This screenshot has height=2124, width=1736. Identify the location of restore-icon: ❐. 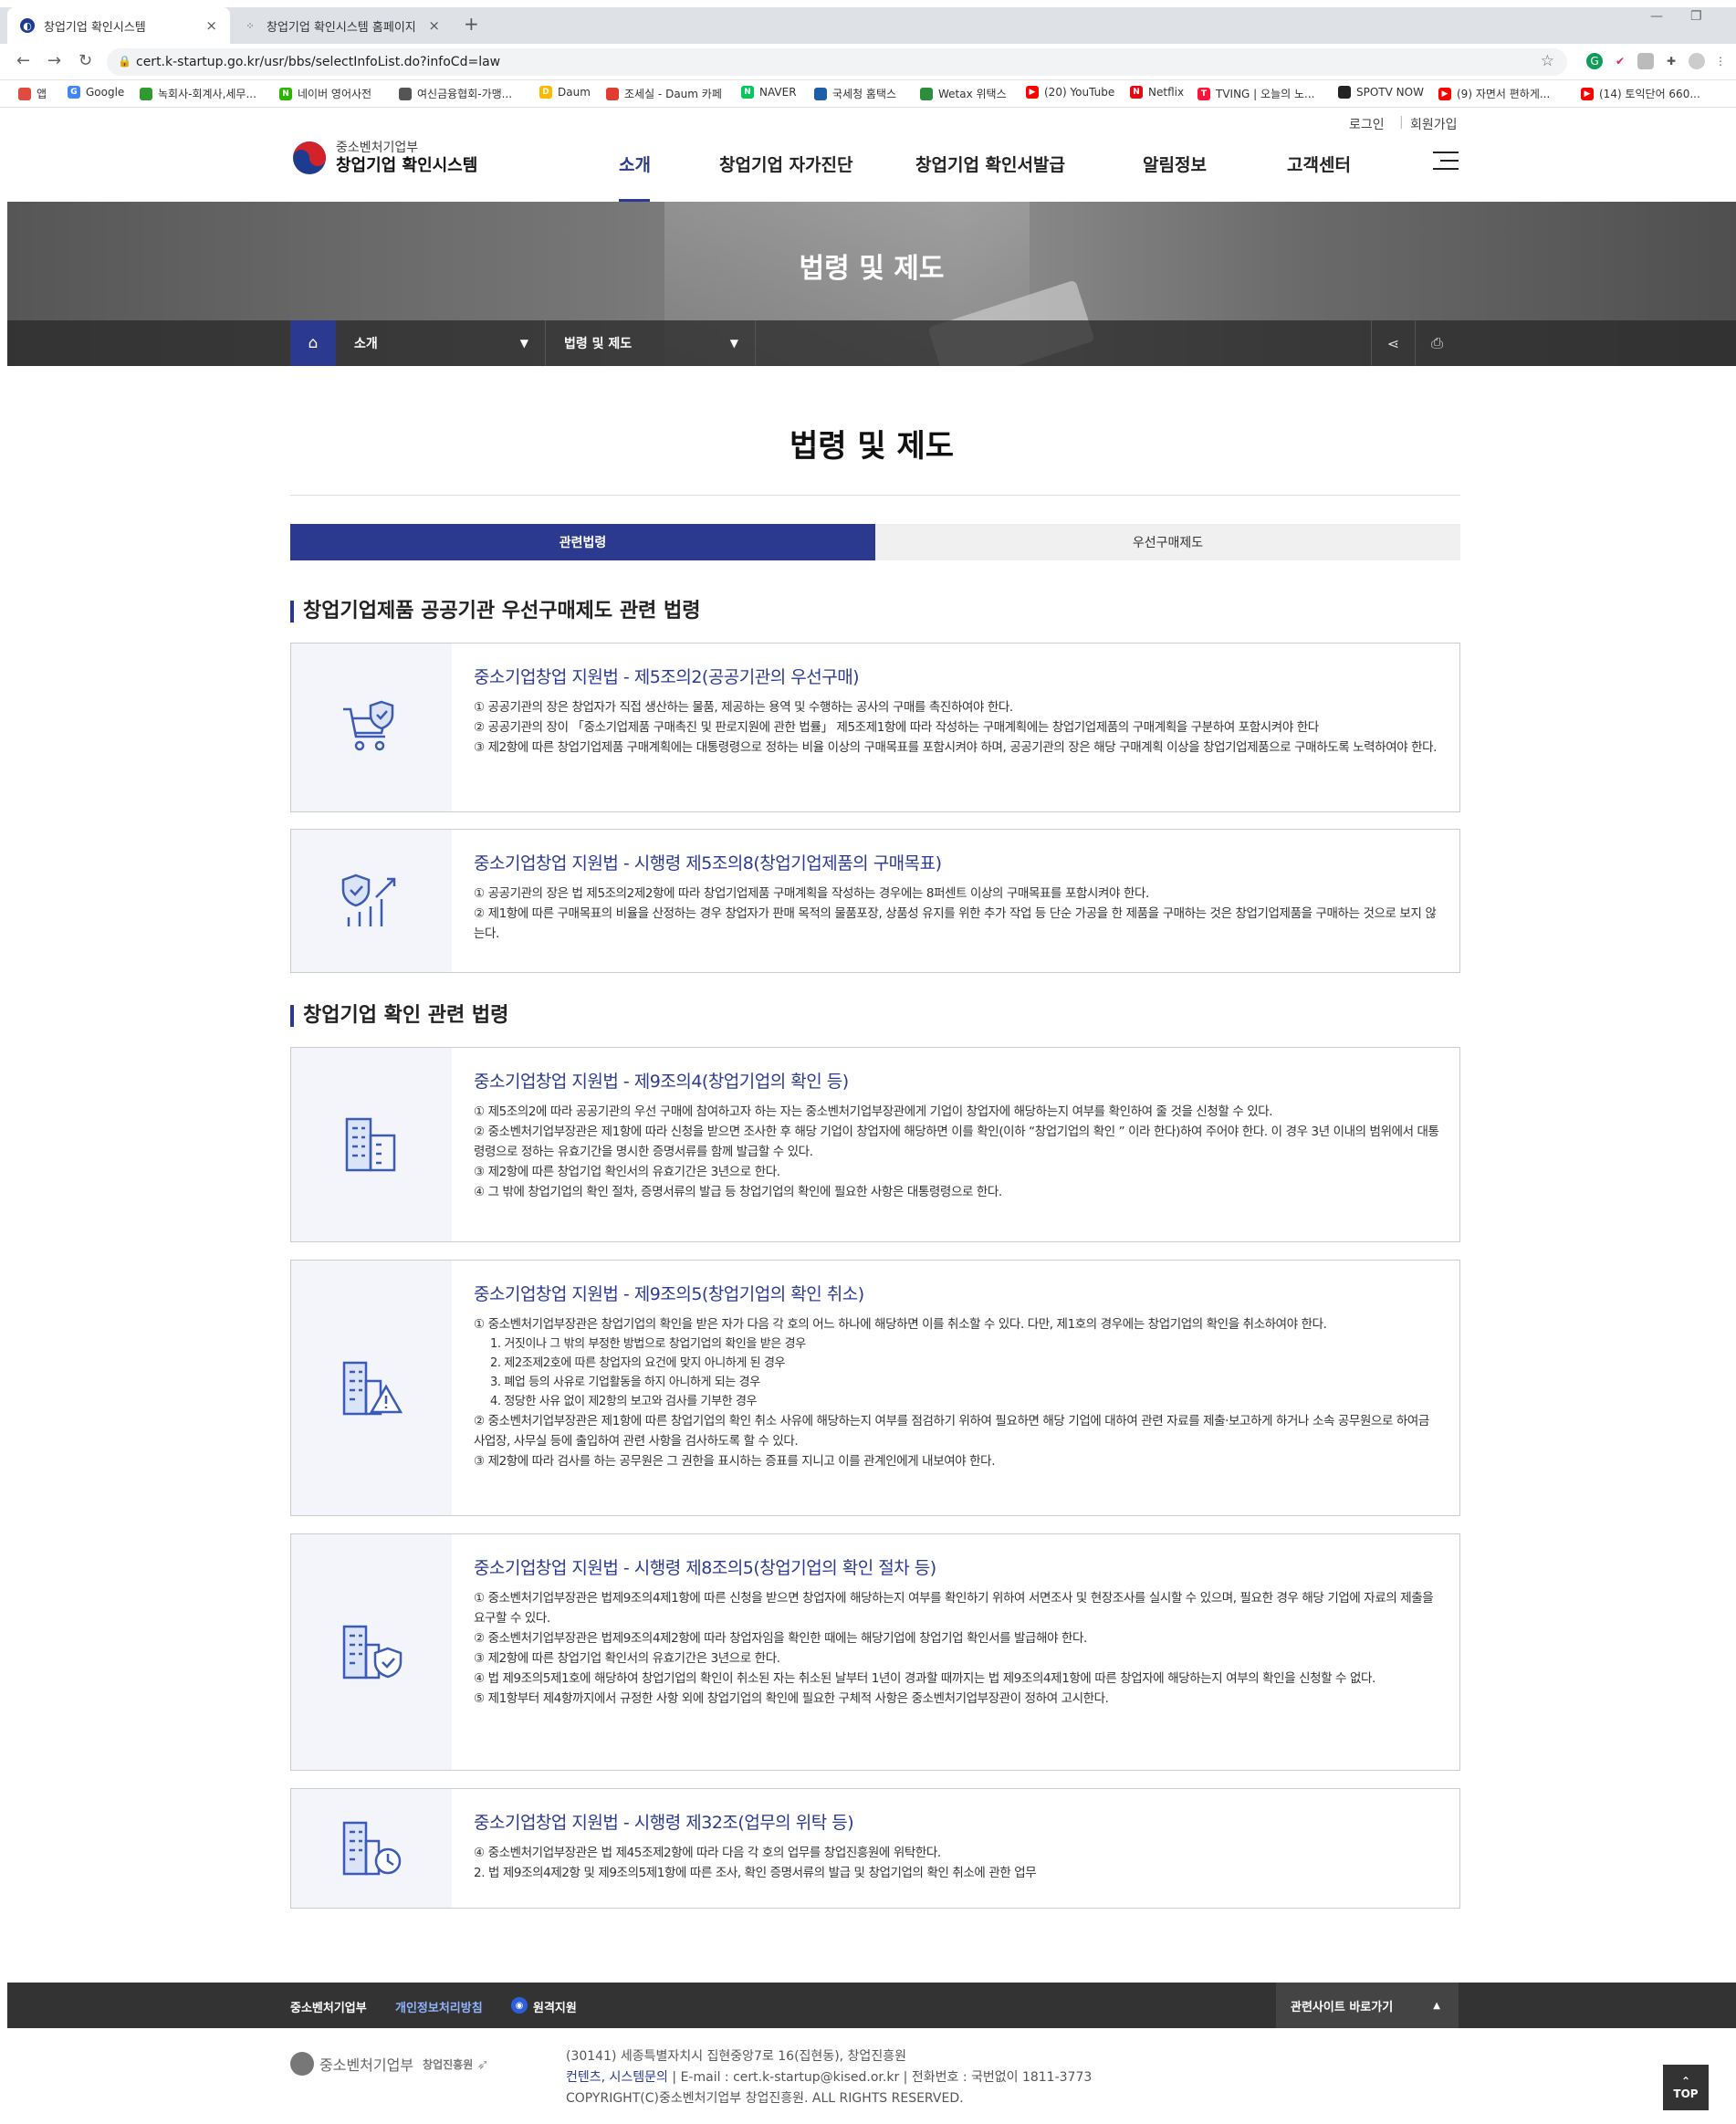
(1696, 16).